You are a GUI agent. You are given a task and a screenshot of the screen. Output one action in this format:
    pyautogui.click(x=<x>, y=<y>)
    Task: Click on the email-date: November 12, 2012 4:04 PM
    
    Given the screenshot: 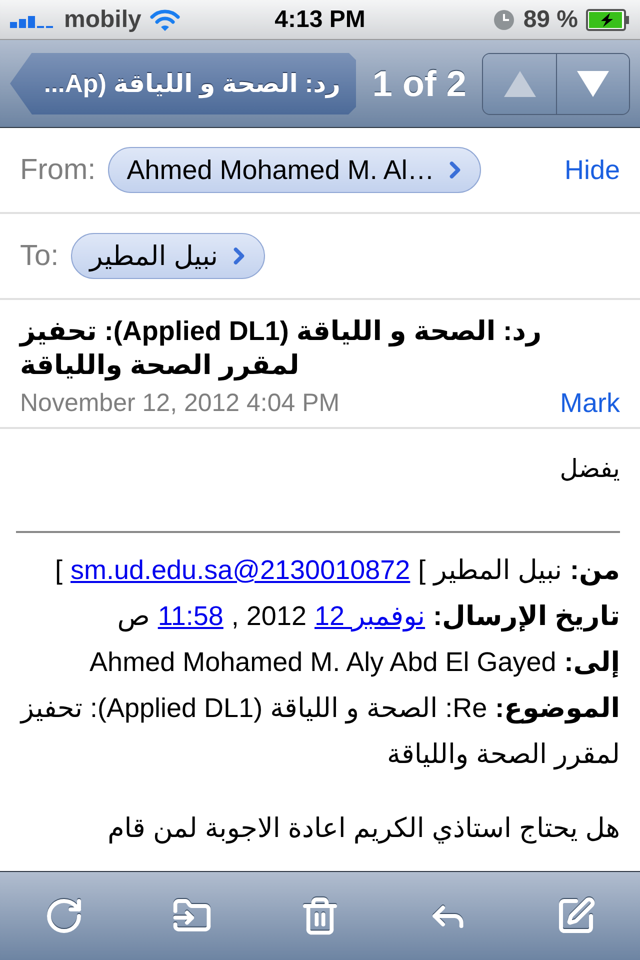 What is the action you would take?
    pyautogui.click(x=180, y=403)
    